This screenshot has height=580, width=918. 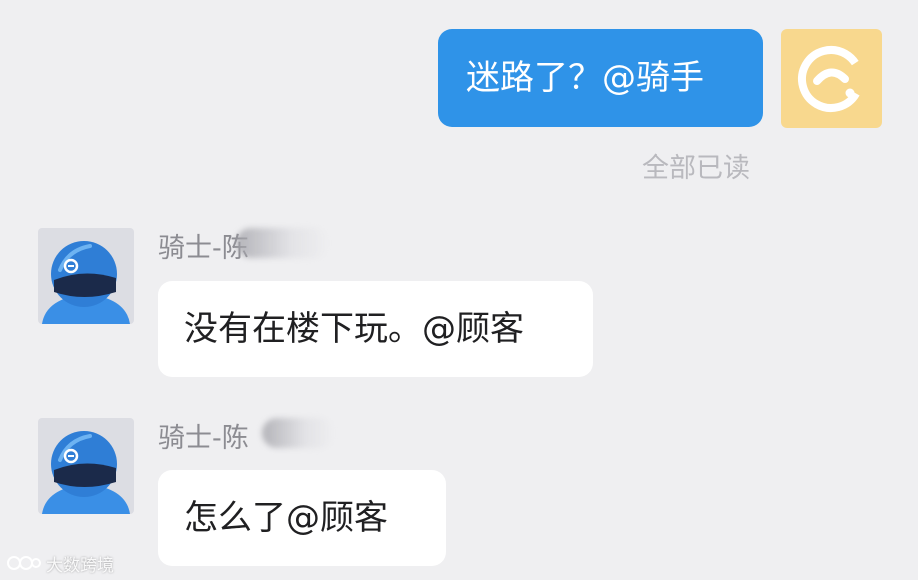 I want to click on incoming-message-bubble: 没有在楼下玩。@顾客, so click(x=375, y=329).